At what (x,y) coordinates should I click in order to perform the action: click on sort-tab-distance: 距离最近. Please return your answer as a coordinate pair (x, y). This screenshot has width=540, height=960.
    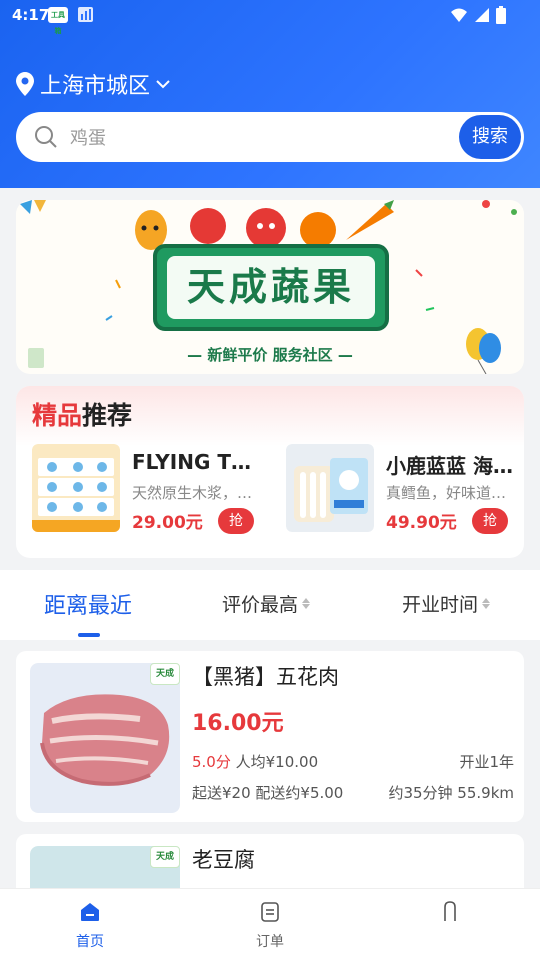
    Looking at the image, I should click on (88, 604).